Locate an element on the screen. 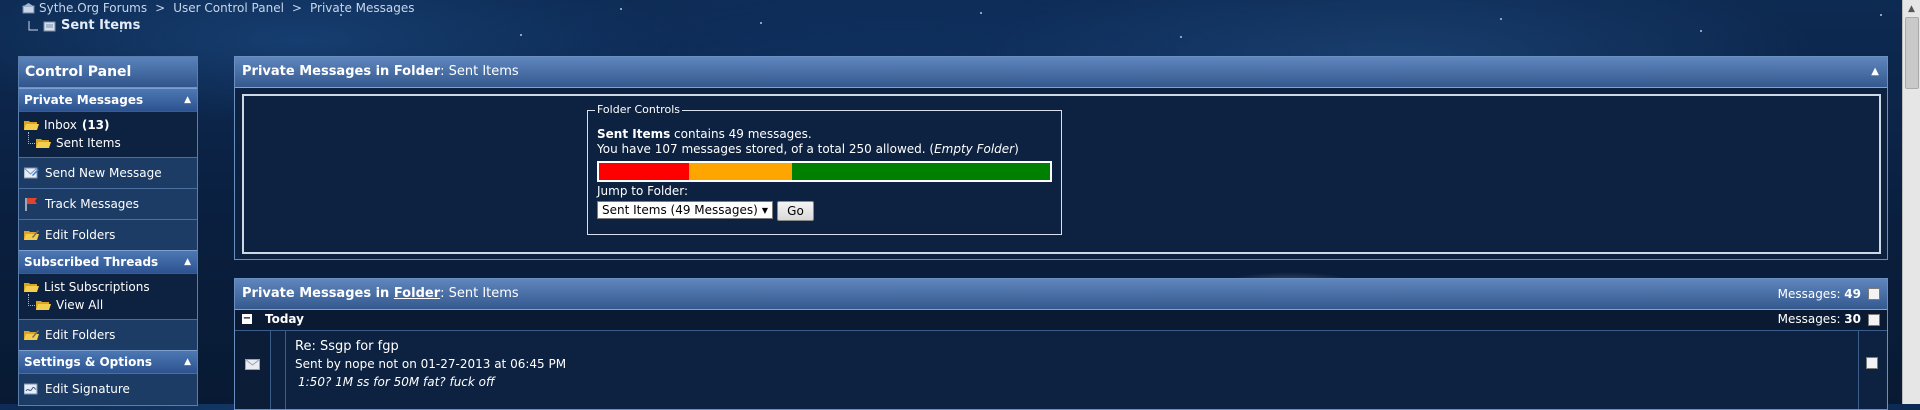 Image resolution: width=1920 pixels, height=410 pixels. control-panel-title: Control Panel is located at coordinates (108, 72).